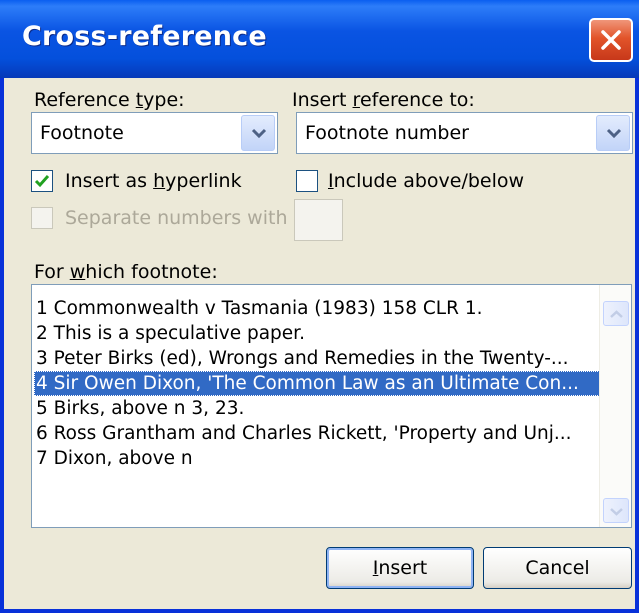 The height and width of the screenshot is (613, 639). I want to click on close-button, so click(611, 40).